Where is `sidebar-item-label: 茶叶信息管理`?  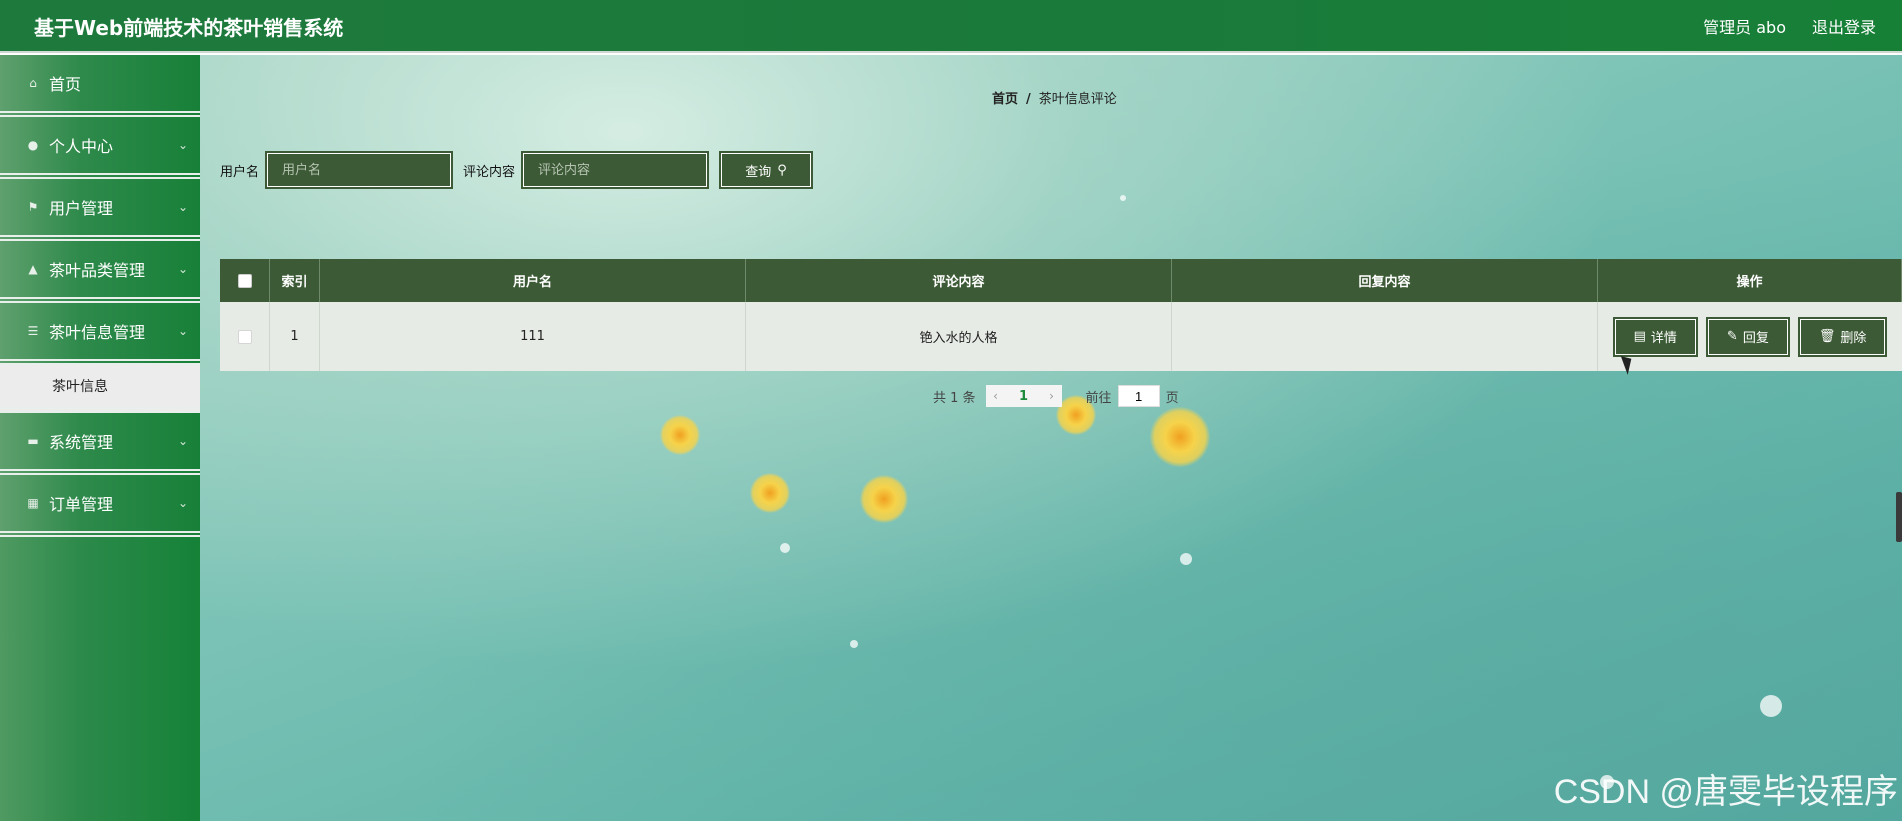 sidebar-item-label: 茶叶信息管理 is located at coordinates (97, 332).